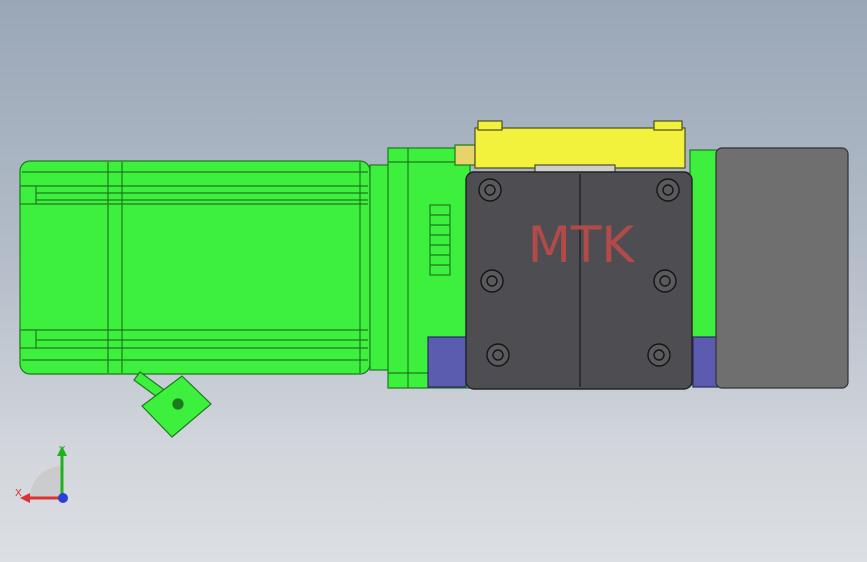 Image resolution: width=867 pixels, height=562 pixels. I want to click on triad-plane, so click(46, 482).